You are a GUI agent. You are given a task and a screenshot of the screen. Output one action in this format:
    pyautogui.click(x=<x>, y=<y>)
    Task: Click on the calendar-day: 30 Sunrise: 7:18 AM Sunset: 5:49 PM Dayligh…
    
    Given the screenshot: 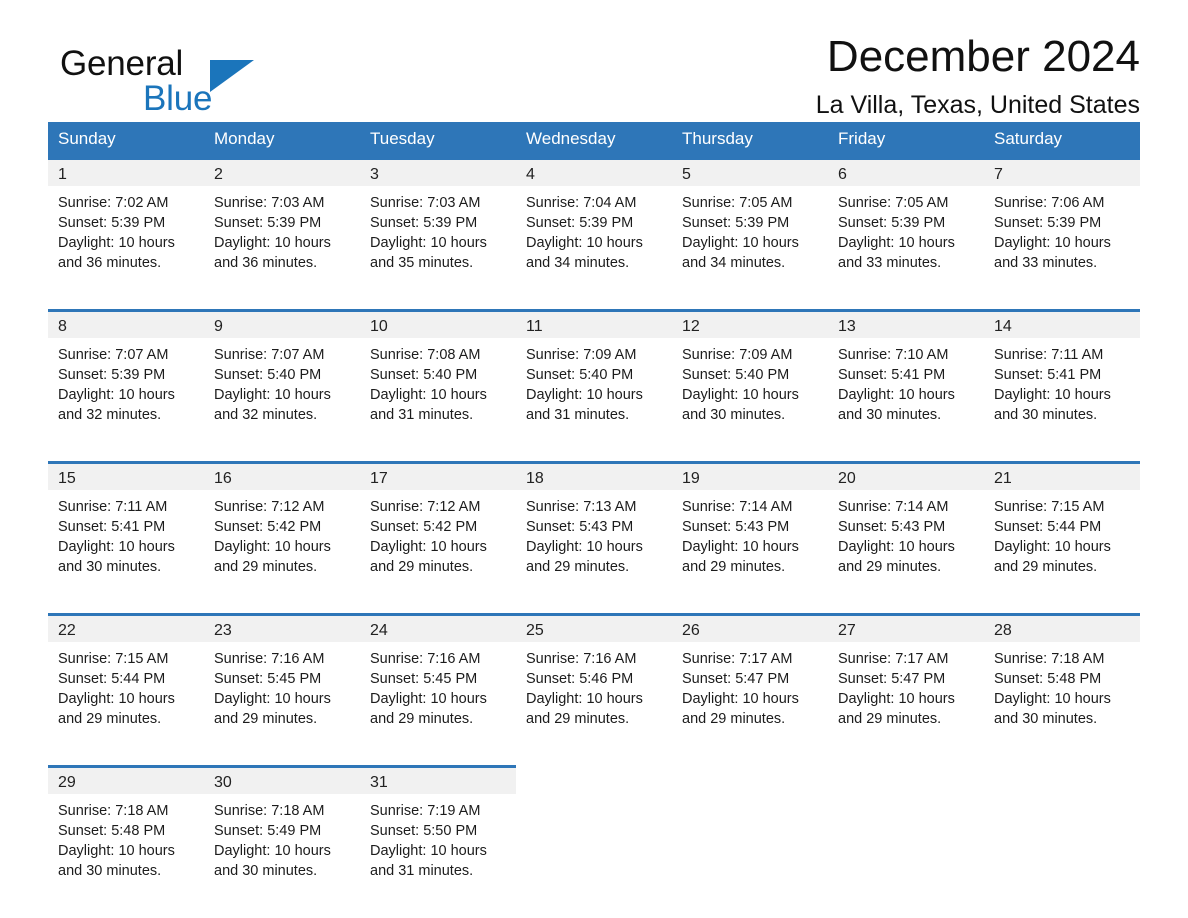 What is the action you would take?
    pyautogui.click(x=282, y=832)
    